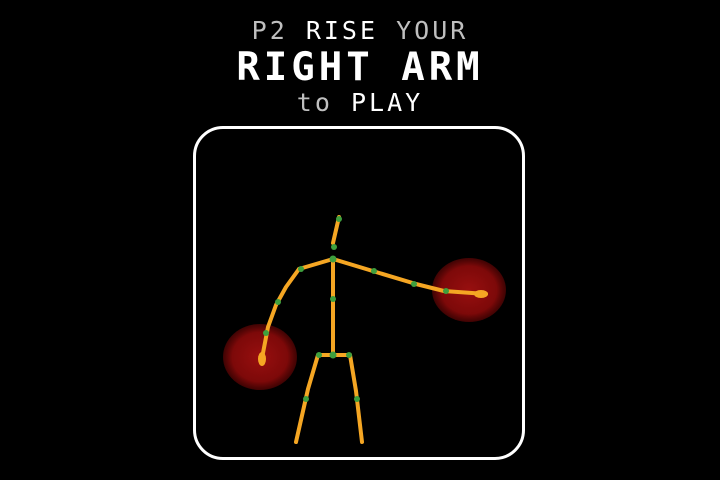 This screenshot has height=480, width=720. What do you see at coordinates (349, 355) in the screenshot?
I see `joint-hip-right` at bounding box center [349, 355].